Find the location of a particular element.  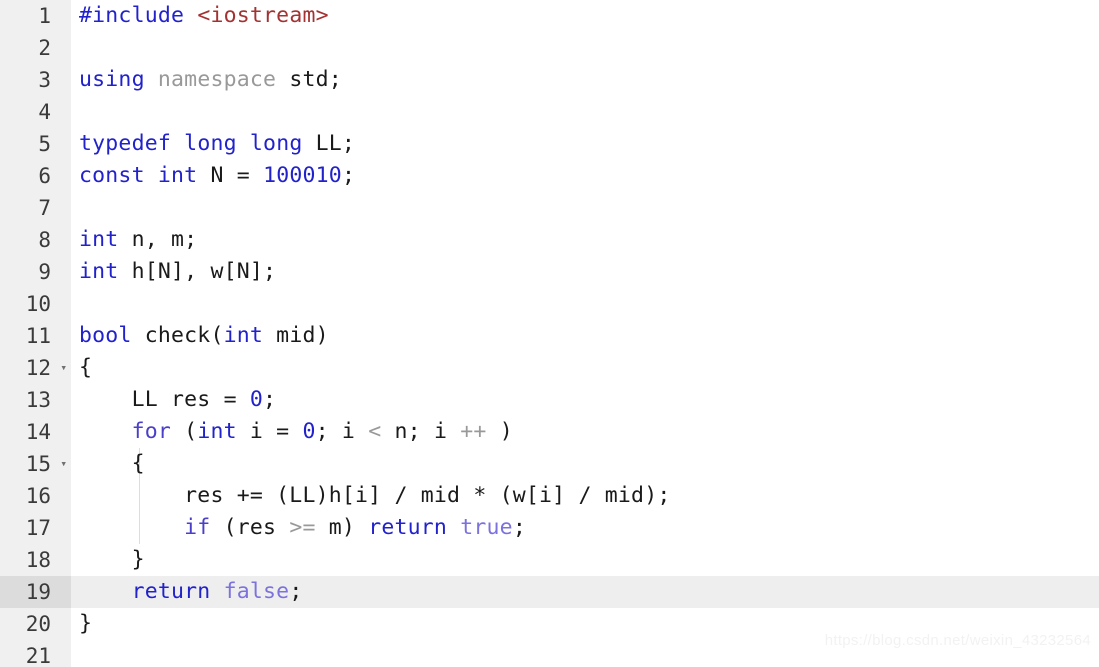

code-line: 7 is located at coordinates (549, 208).